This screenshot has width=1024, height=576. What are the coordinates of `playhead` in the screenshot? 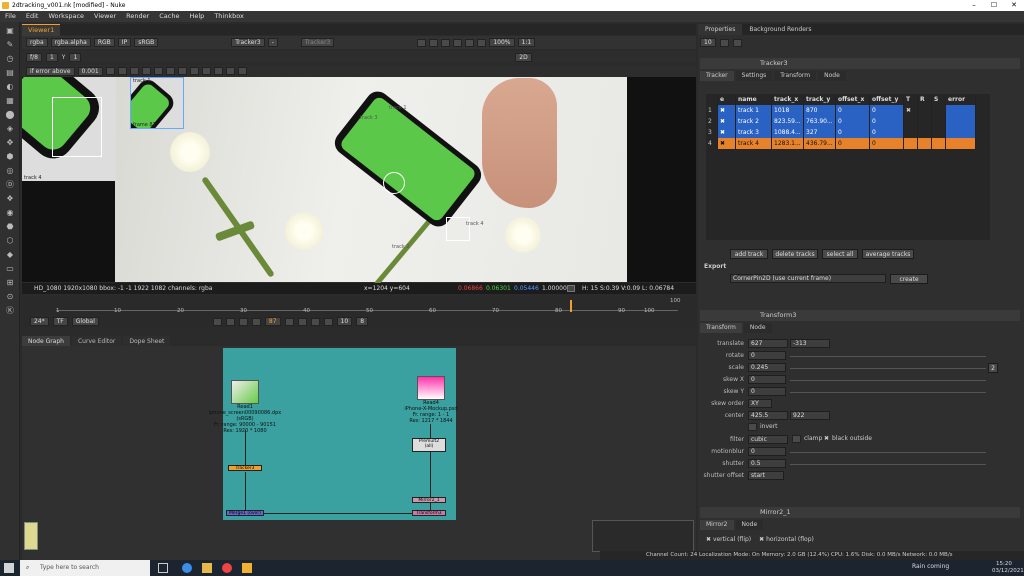 It's located at (571, 306).